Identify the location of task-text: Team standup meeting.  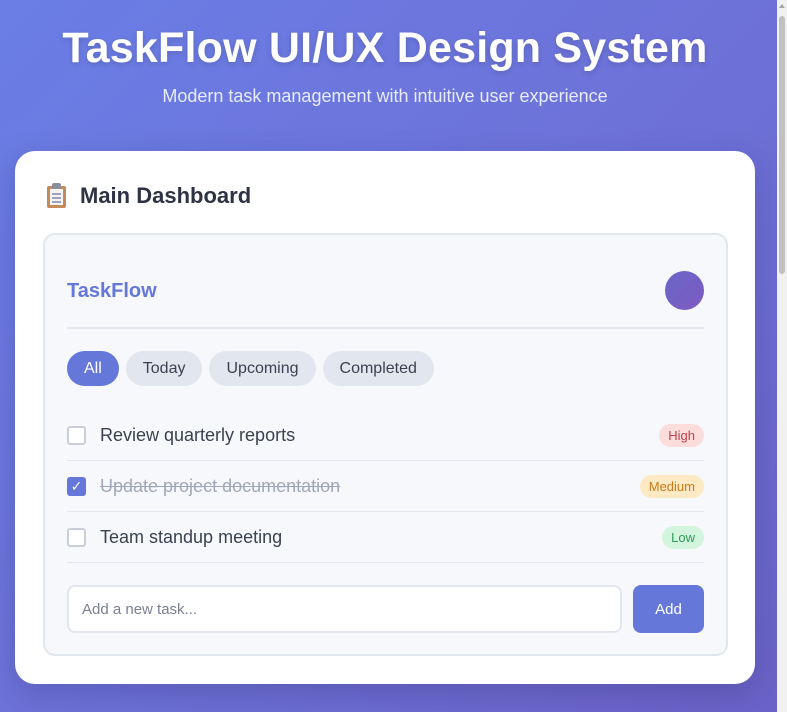
(191, 536).